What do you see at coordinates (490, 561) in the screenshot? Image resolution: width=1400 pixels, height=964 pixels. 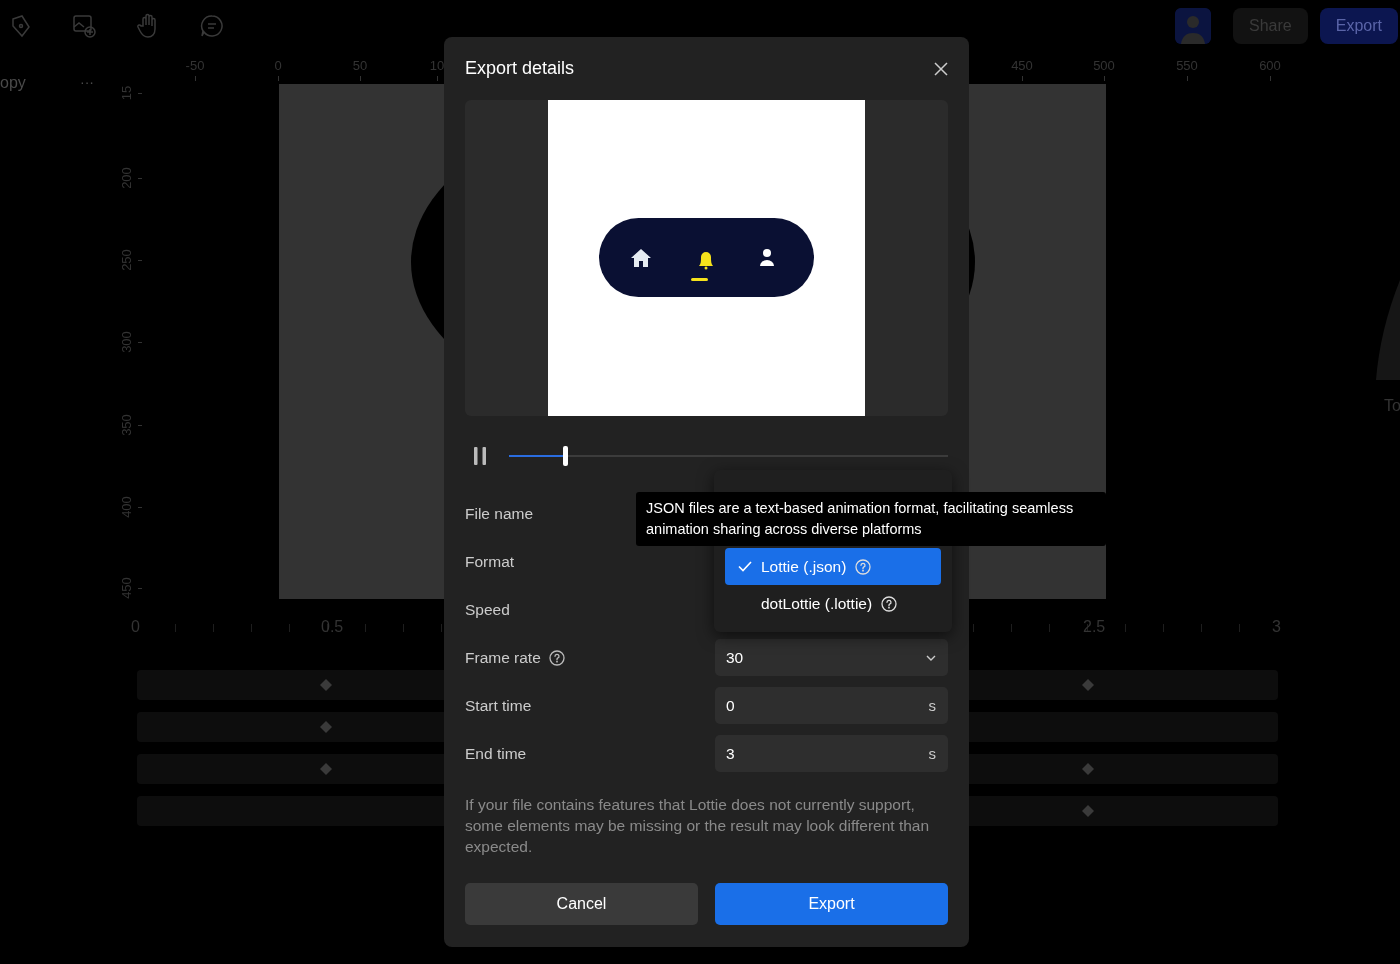 I see `field-label: Format` at bounding box center [490, 561].